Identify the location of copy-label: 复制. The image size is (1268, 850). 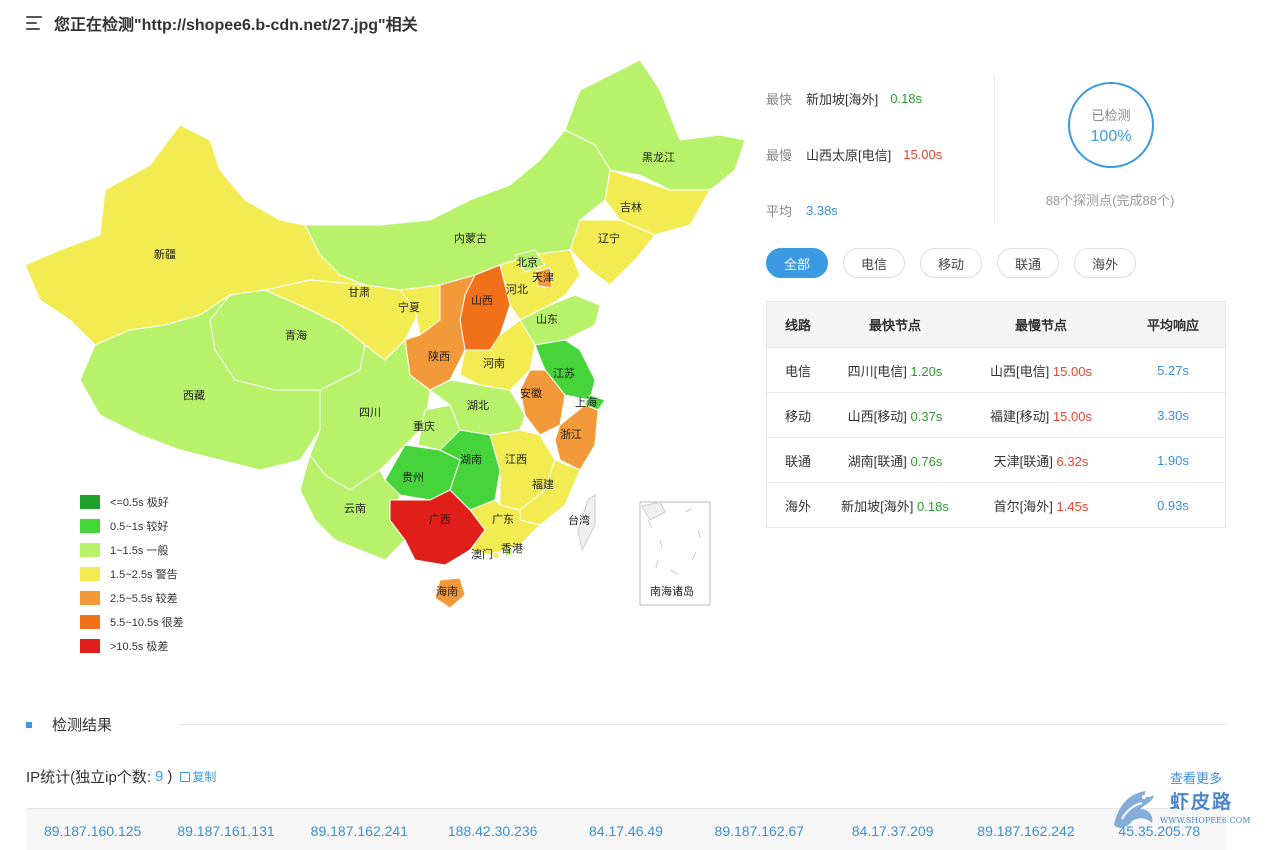
(204, 777).